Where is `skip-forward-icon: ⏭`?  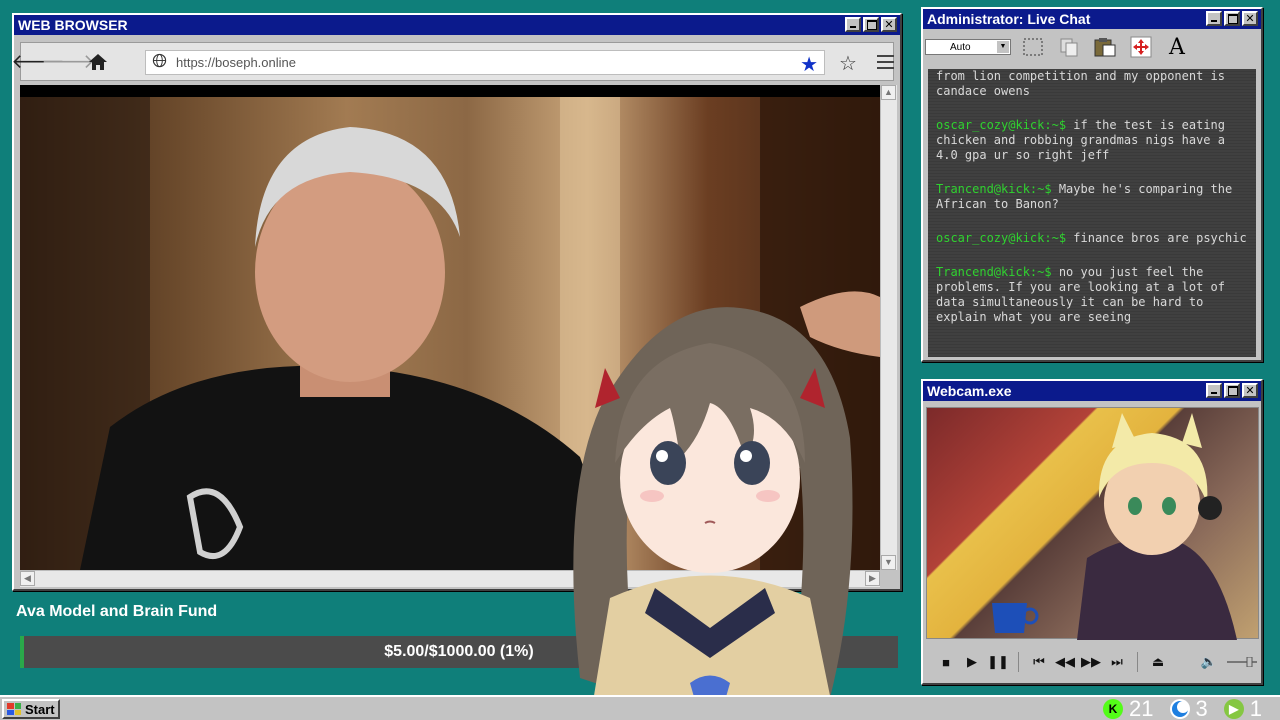 skip-forward-icon: ⏭ is located at coordinates (1117, 662).